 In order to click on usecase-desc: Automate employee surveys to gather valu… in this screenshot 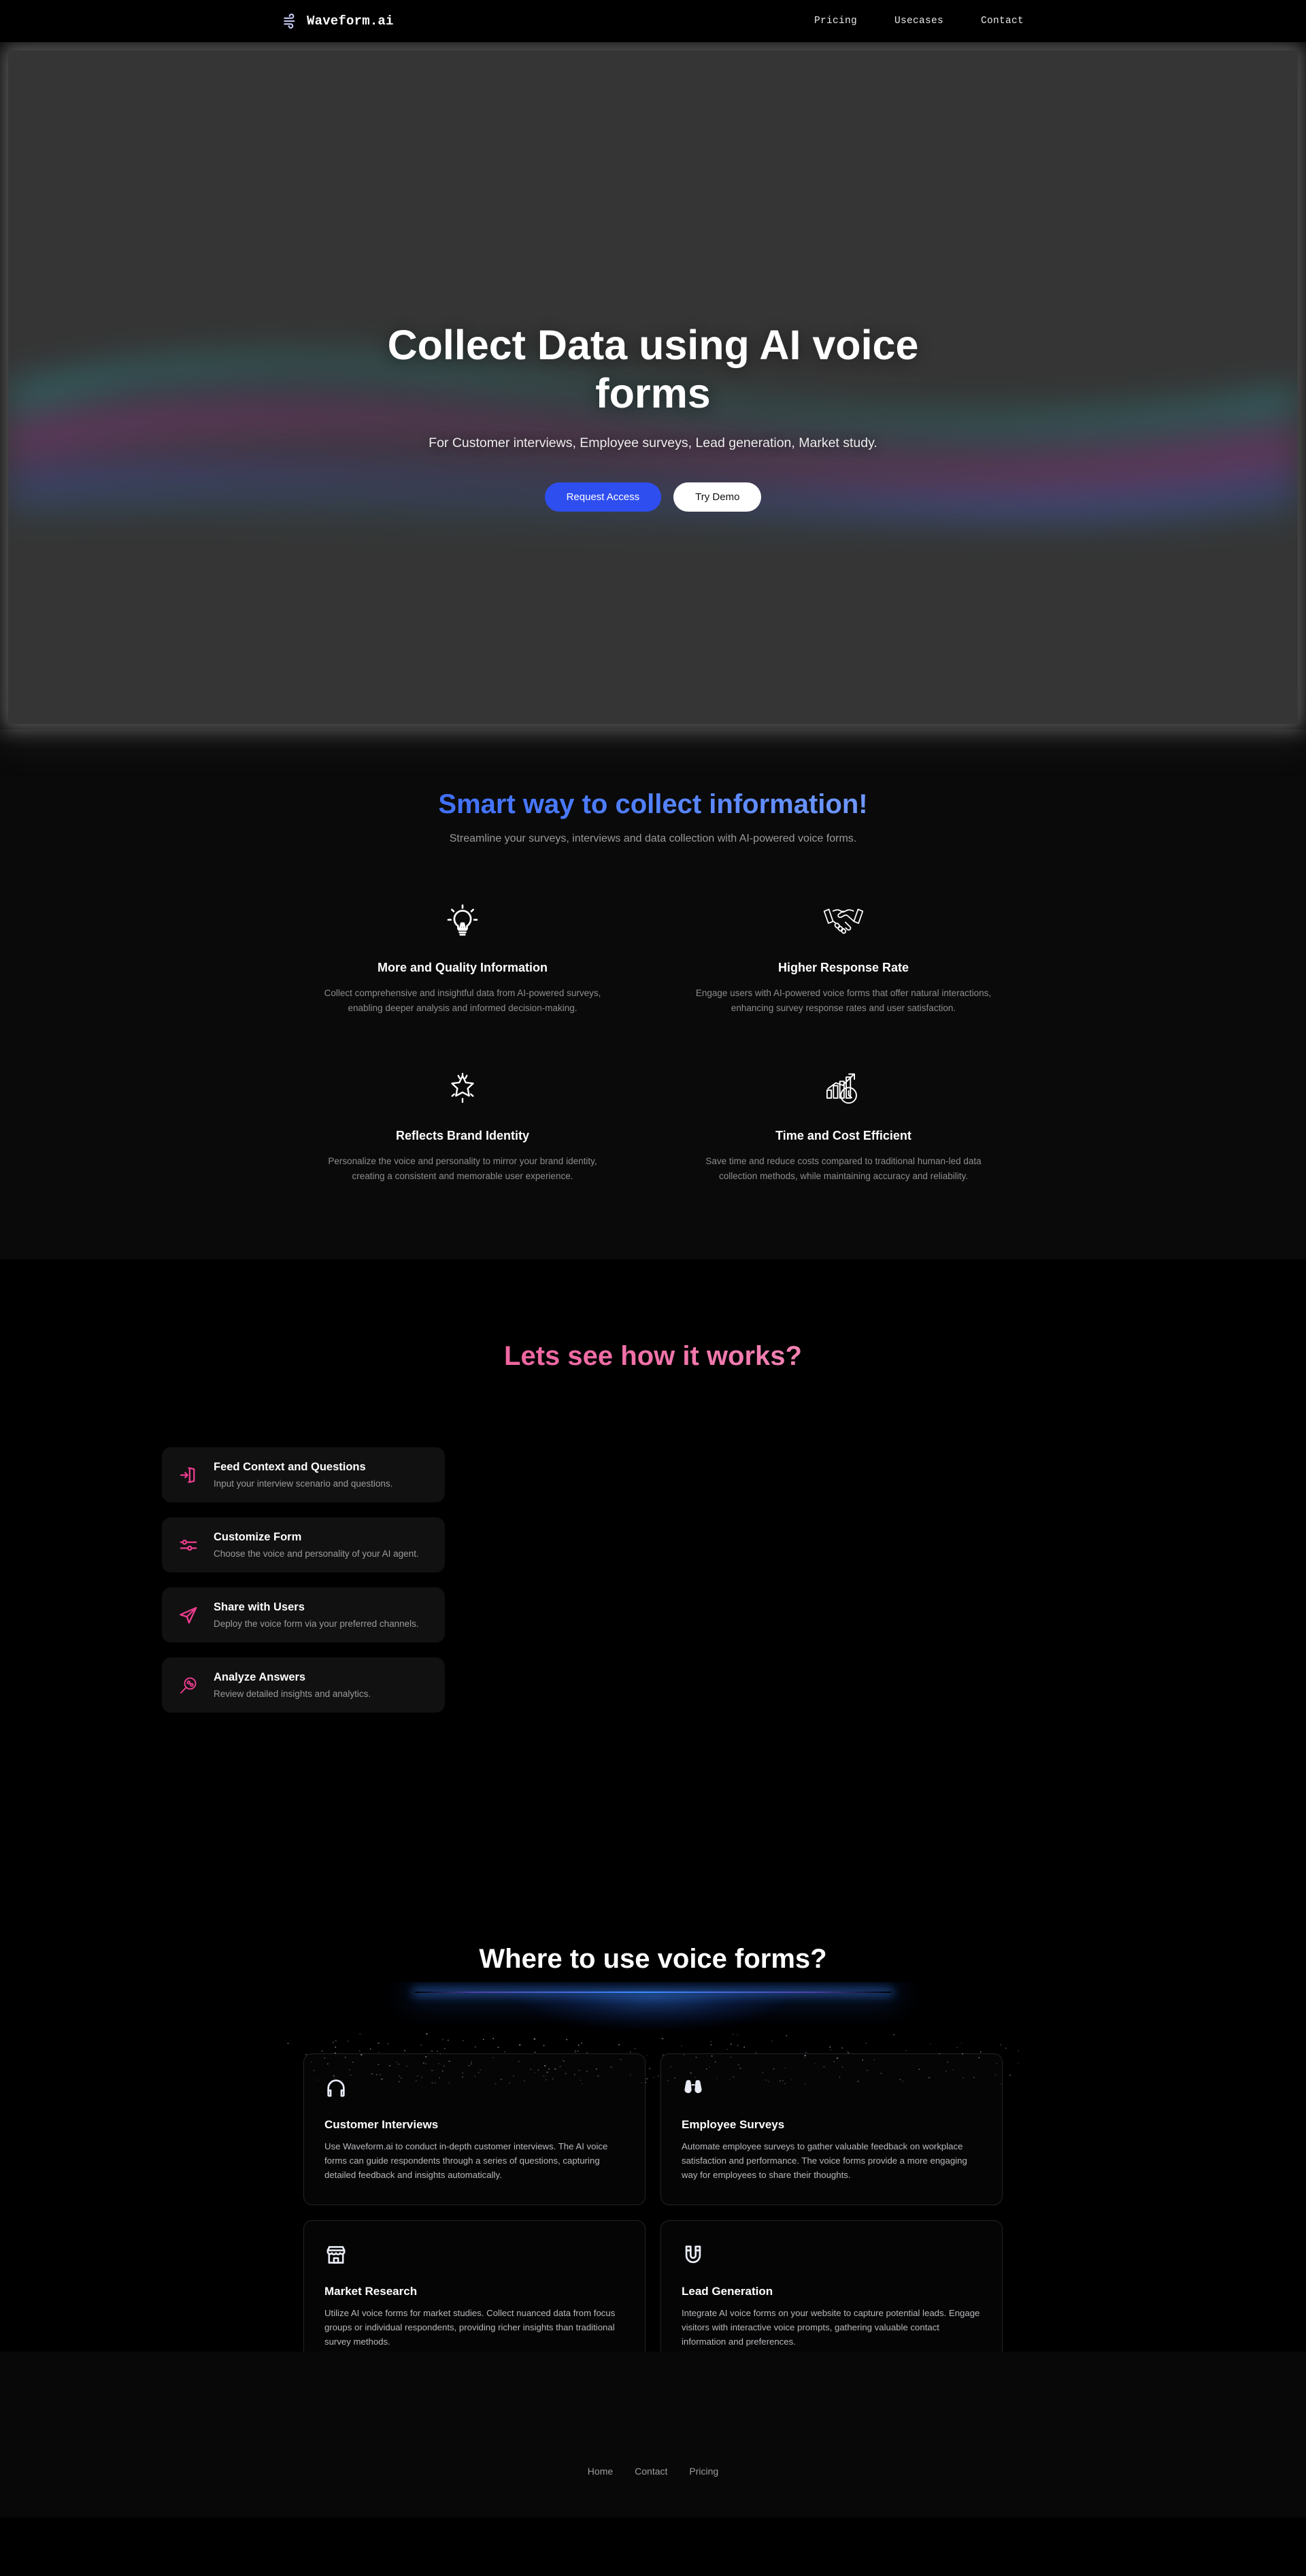, I will do `click(832, 2161)`.